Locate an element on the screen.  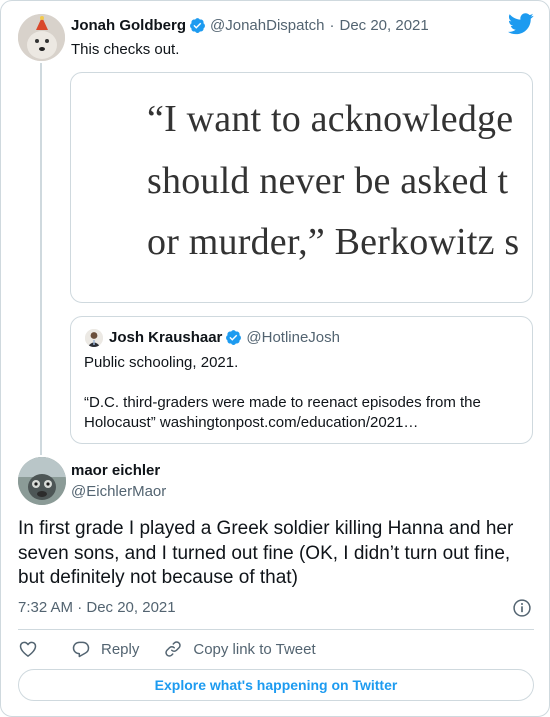
parent-author-handle: @JonahDispatch is located at coordinates (267, 25).